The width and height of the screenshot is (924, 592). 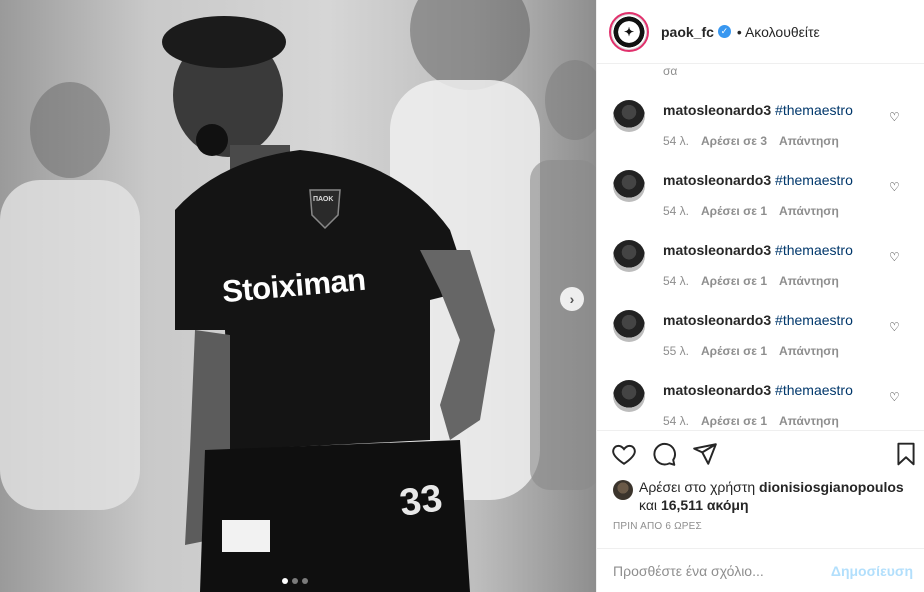 I want to click on comment-input, so click(x=722, y=570).